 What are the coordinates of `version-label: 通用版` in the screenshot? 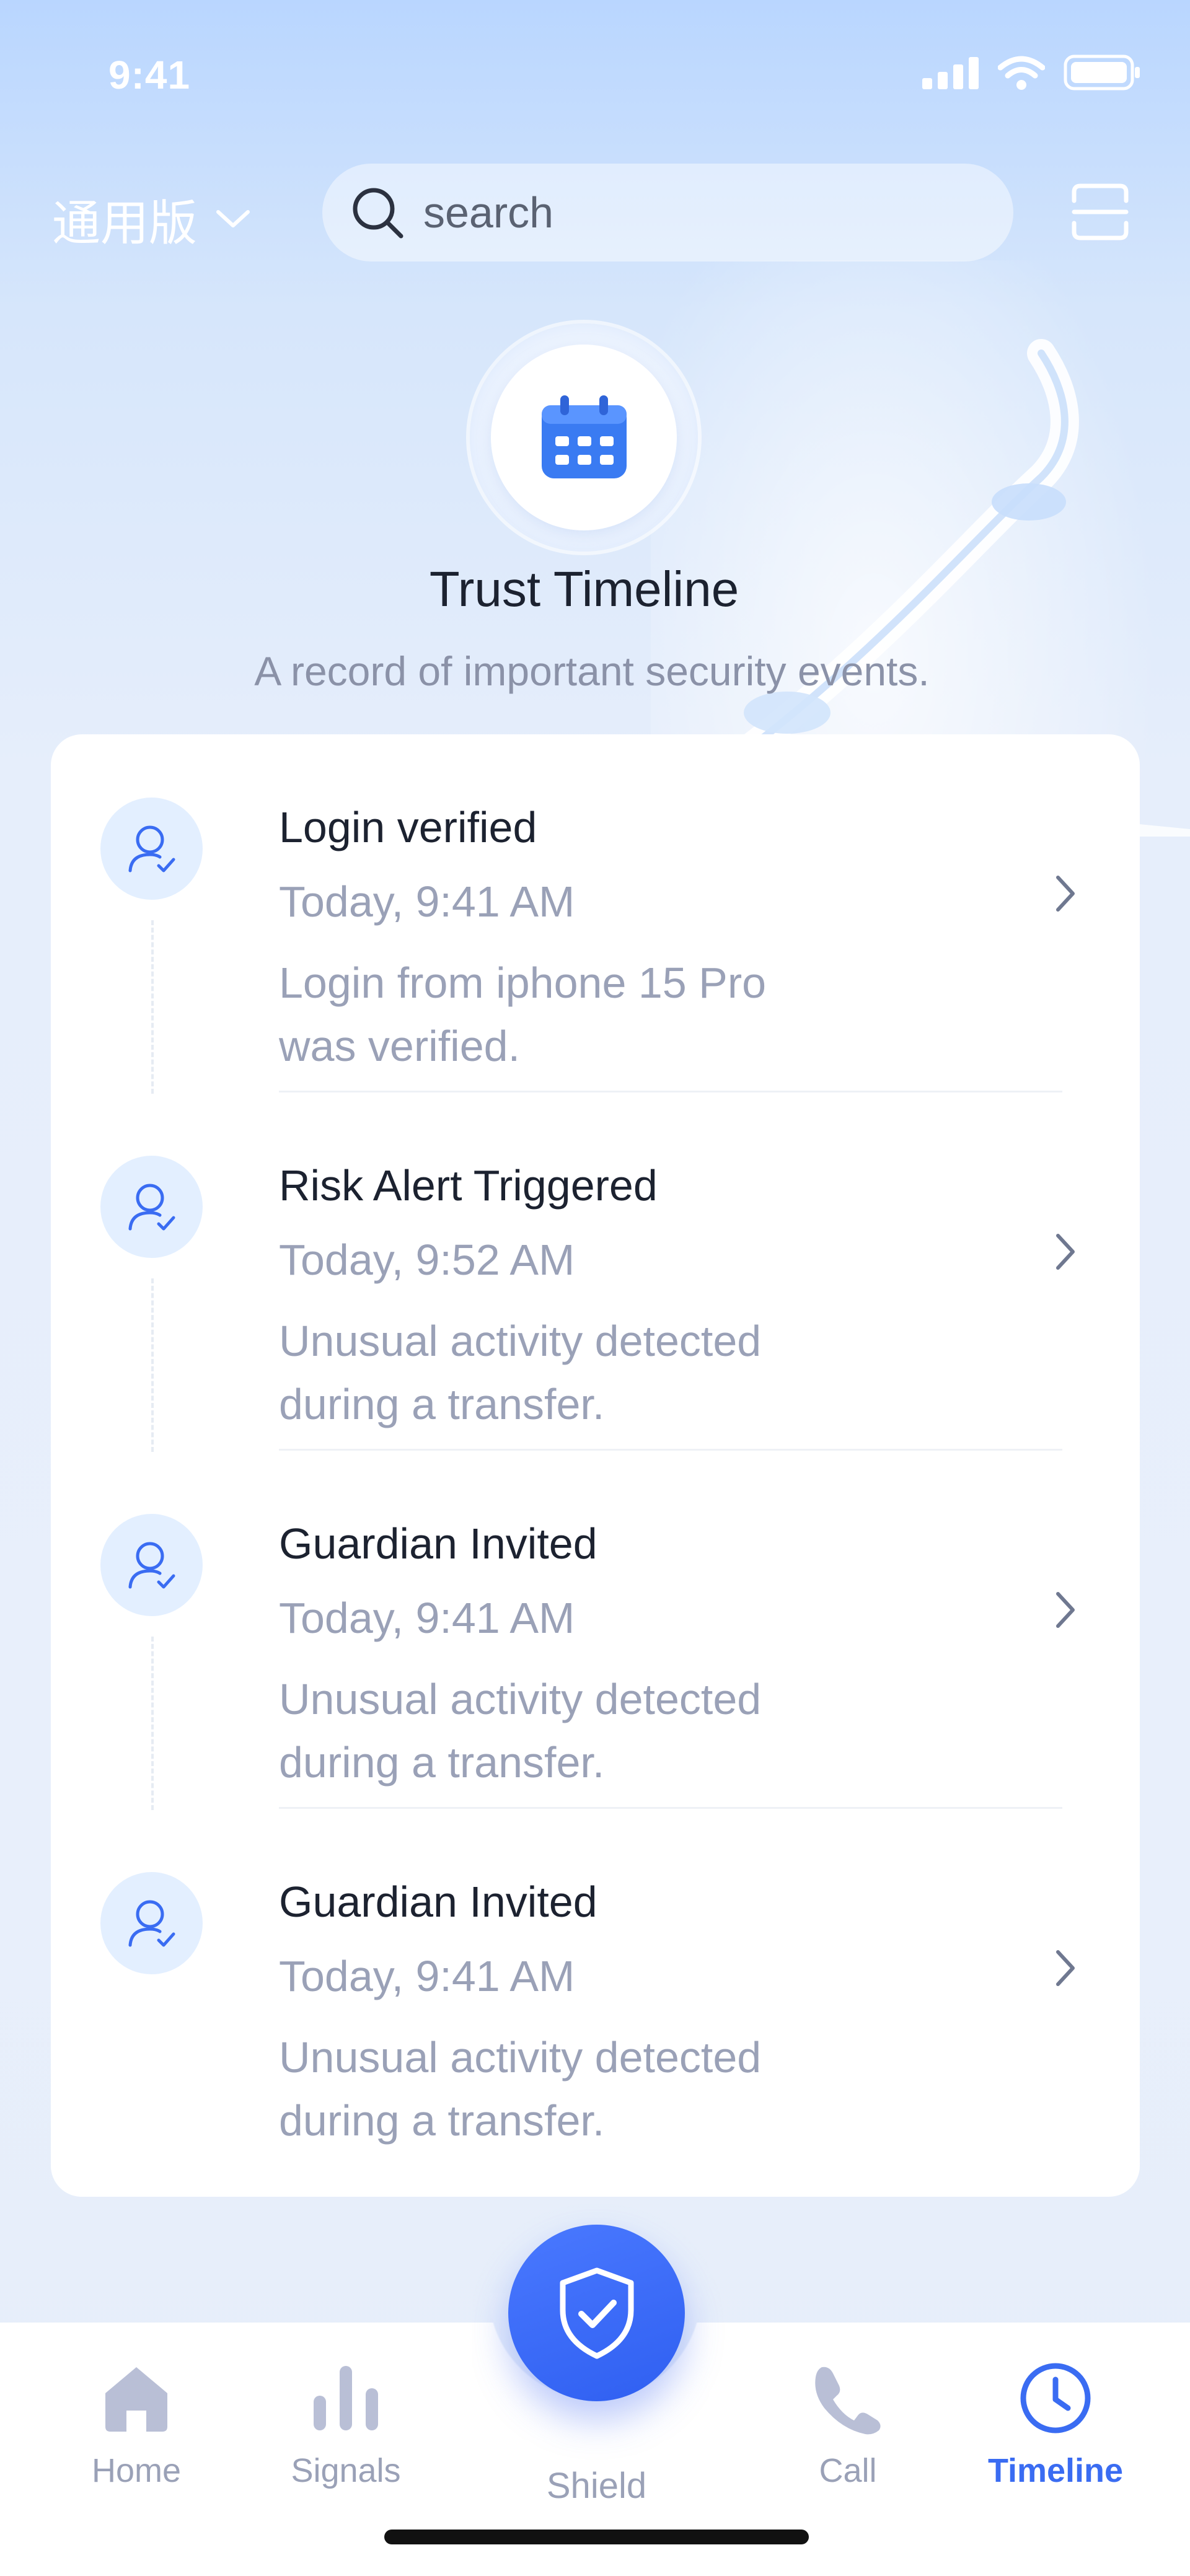 It's located at (125, 224).